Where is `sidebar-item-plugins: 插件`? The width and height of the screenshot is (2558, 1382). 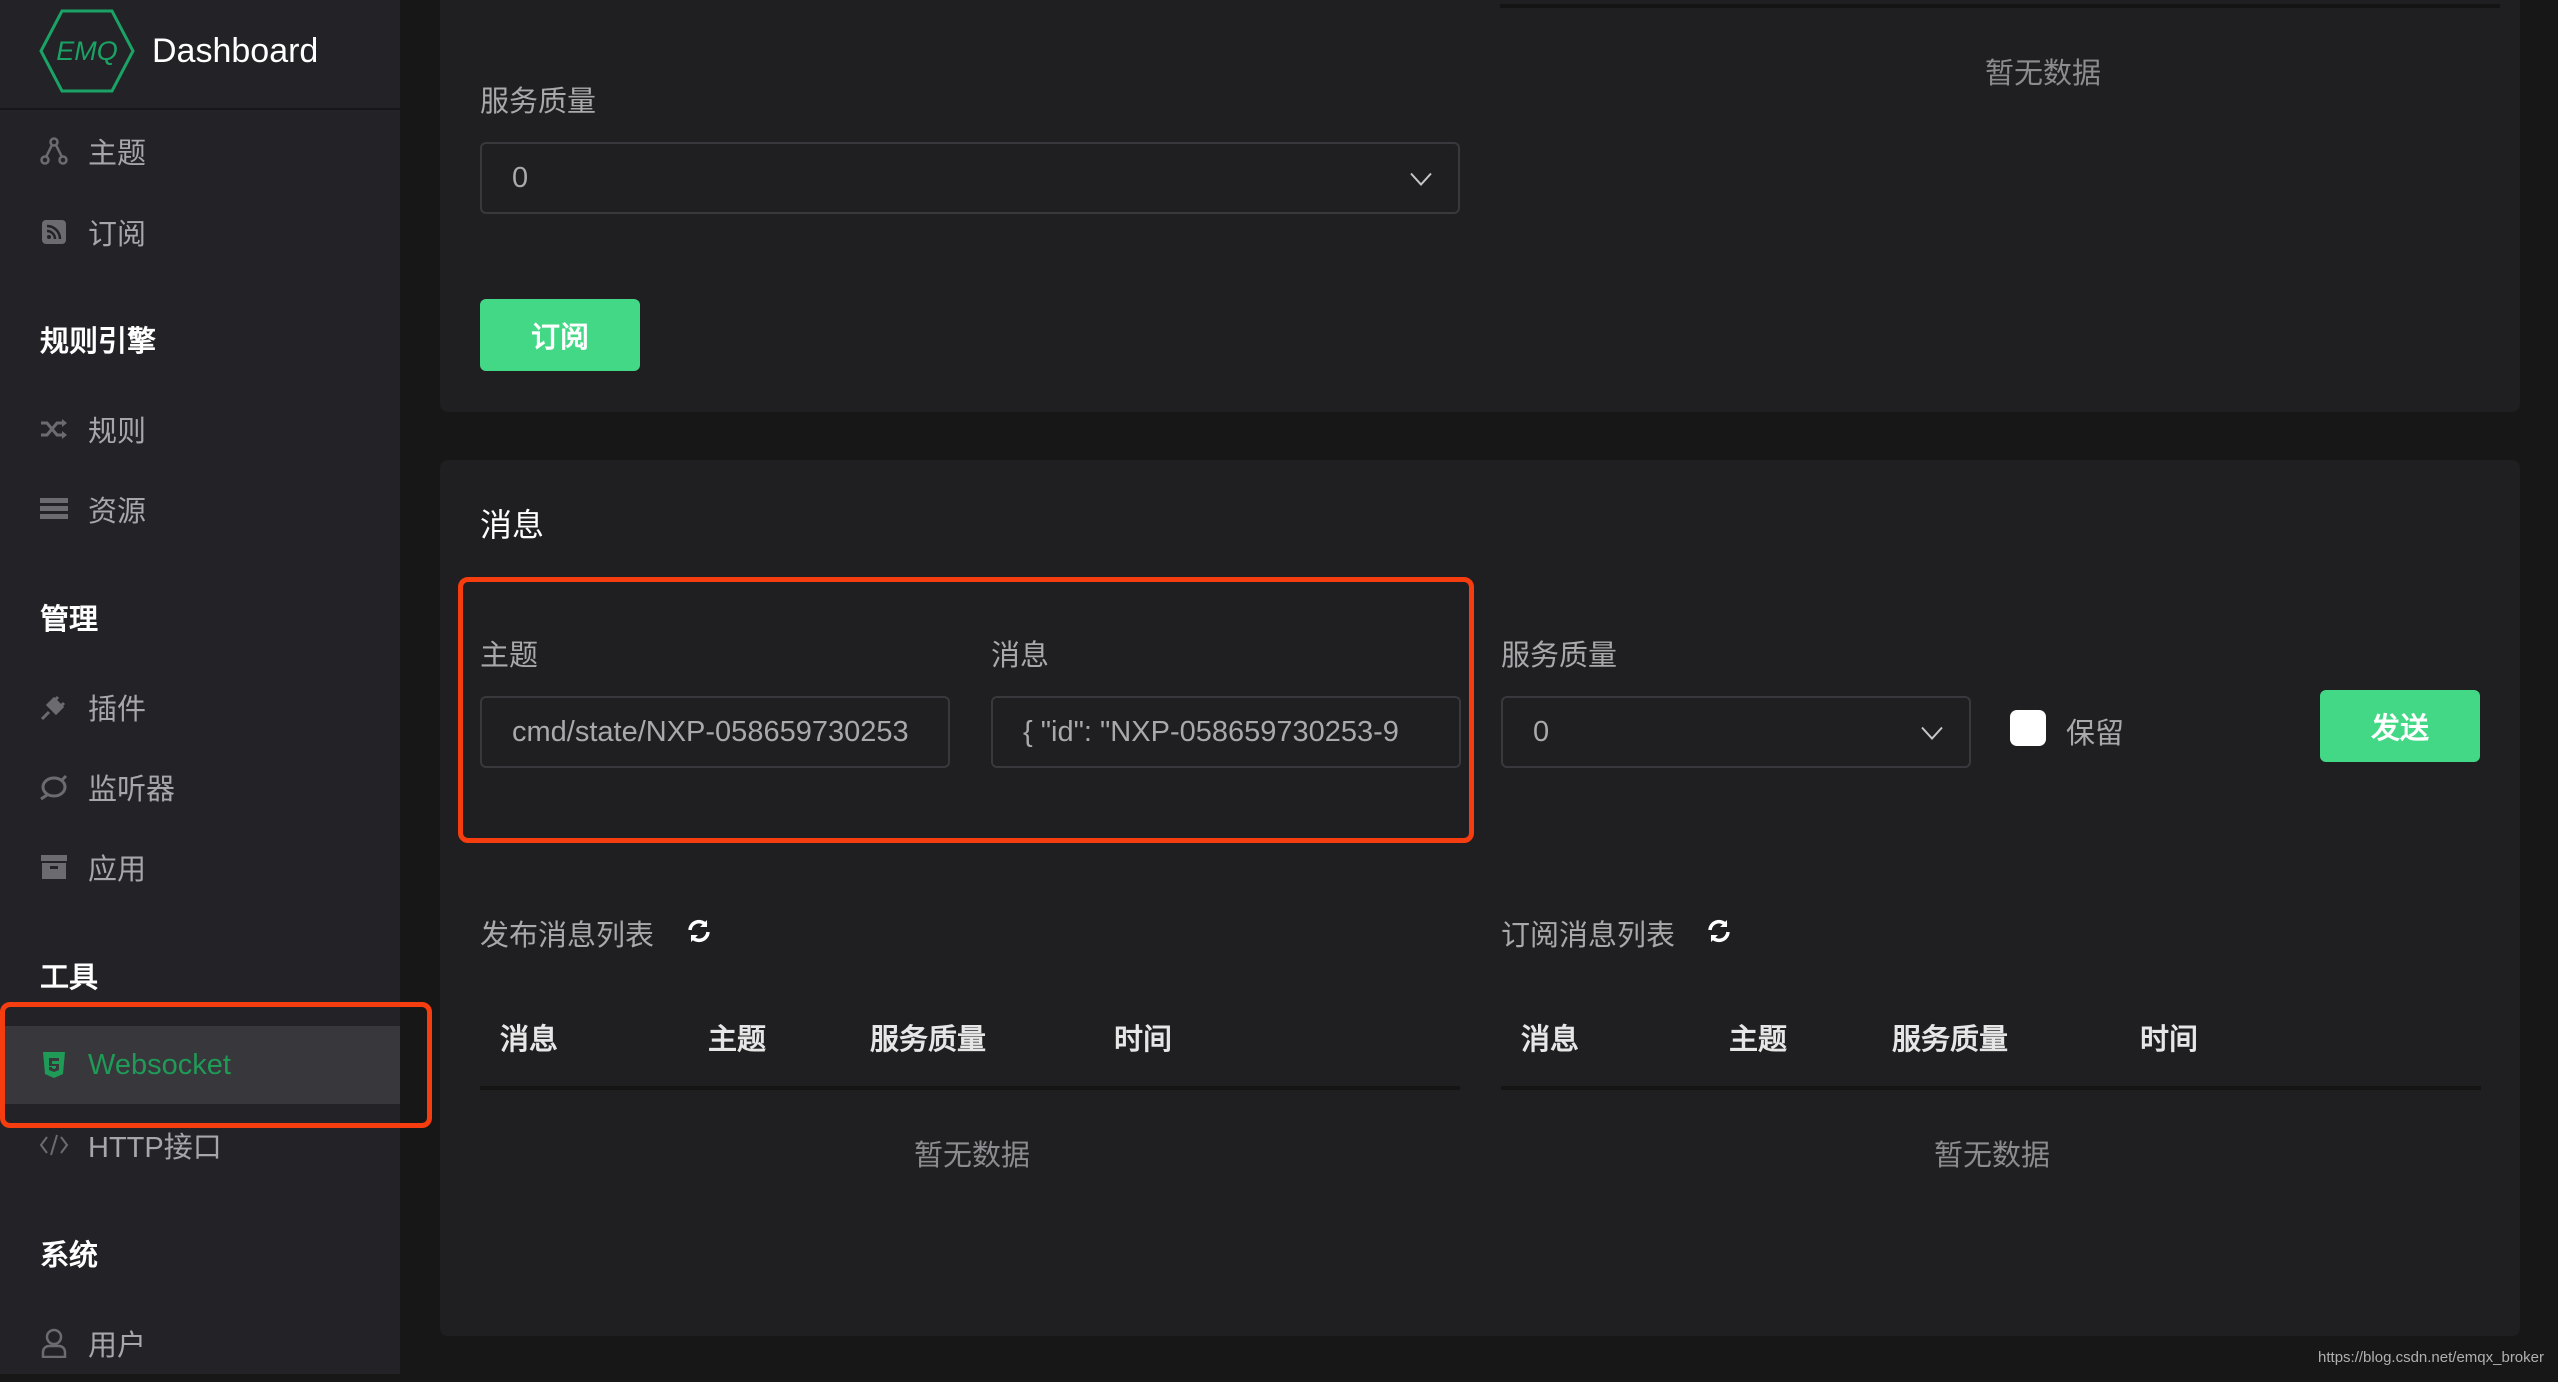
sidebar-item-plugins: 插件 is located at coordinates (200, 707).